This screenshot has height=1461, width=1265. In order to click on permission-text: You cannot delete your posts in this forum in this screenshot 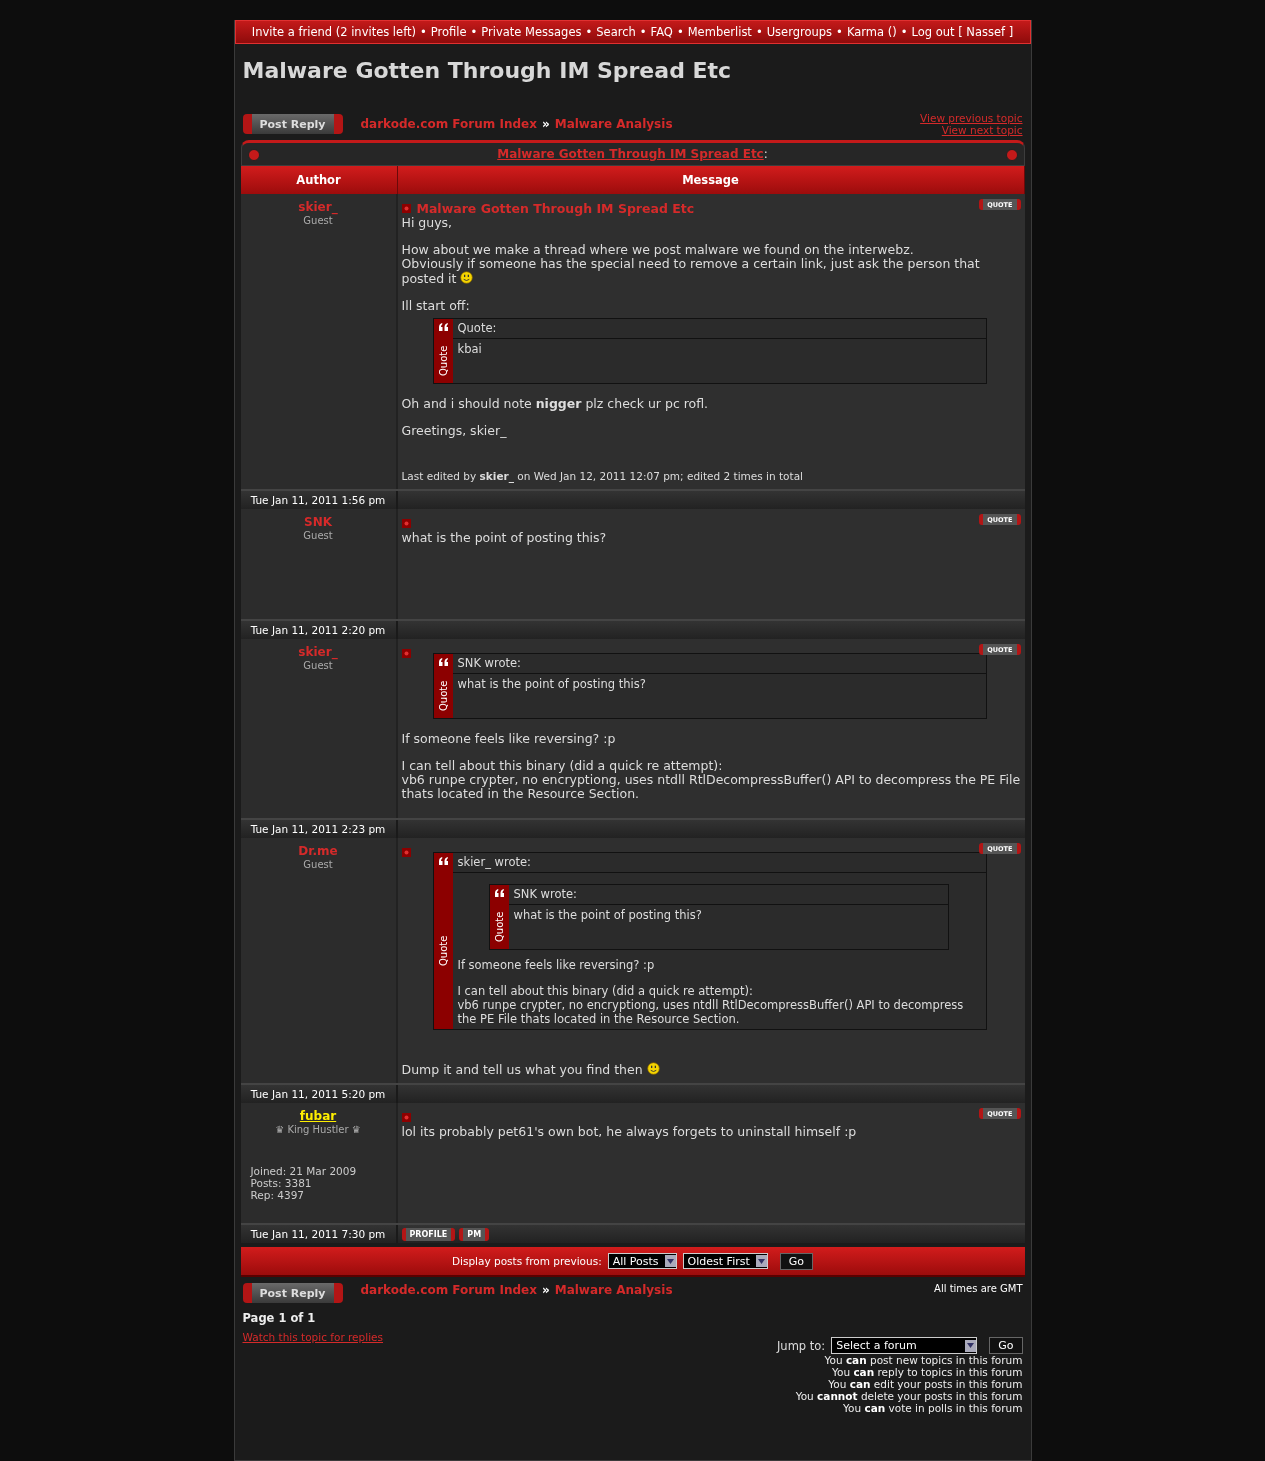, I will do `click(909, 1396)`.